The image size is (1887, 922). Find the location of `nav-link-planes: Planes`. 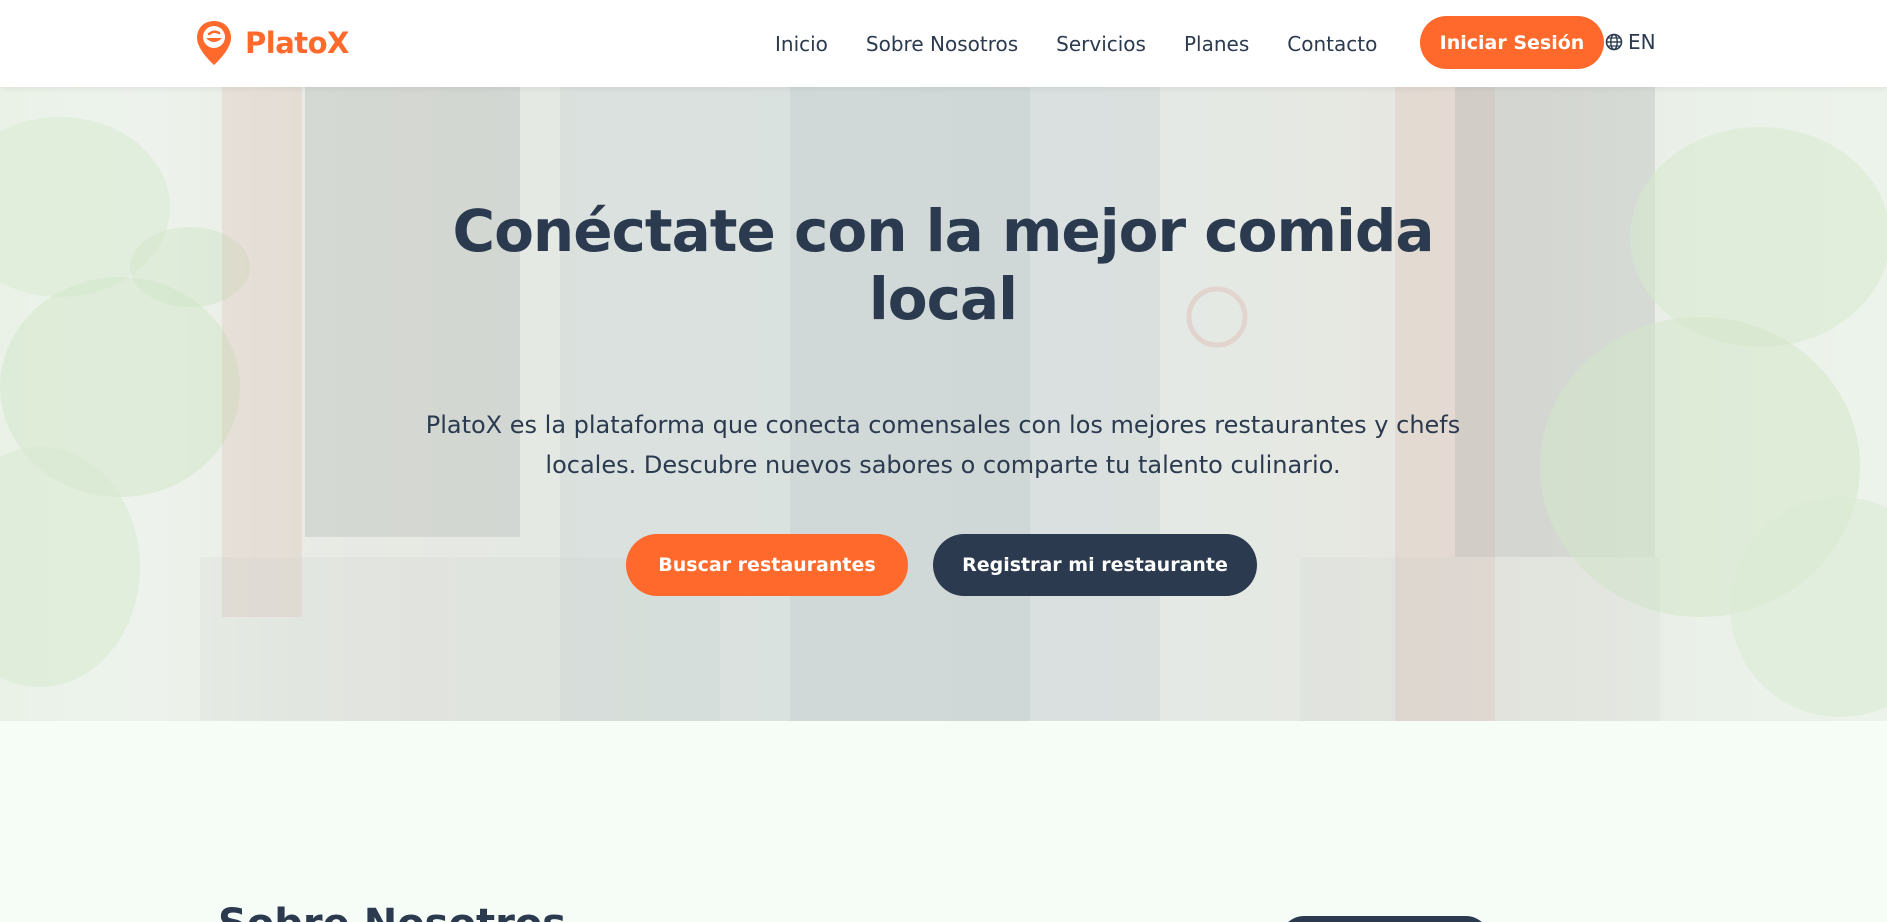

nav-link-planes: Planes is located at coordinates (1216, 44).